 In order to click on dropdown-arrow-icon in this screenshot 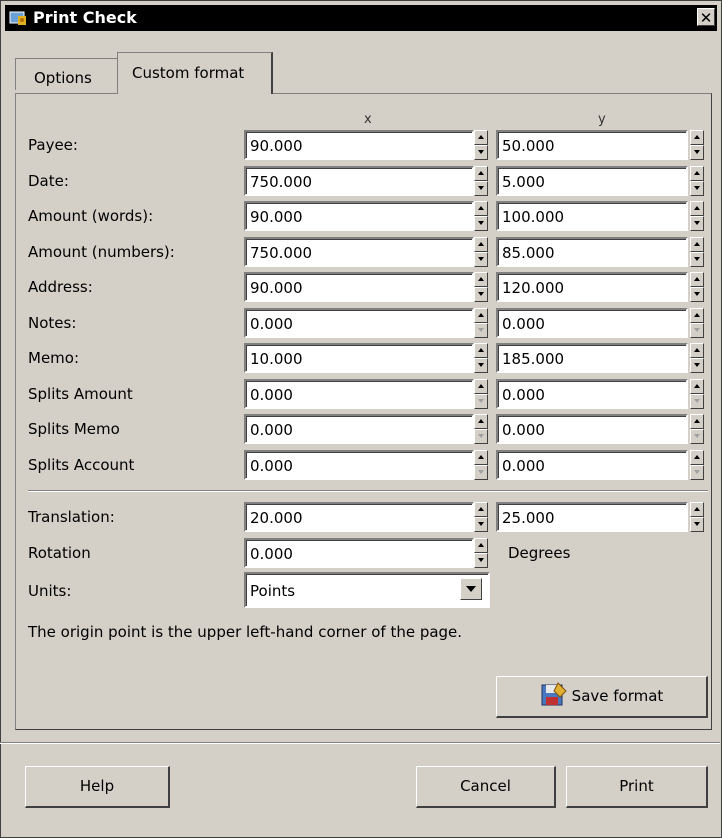, I will do `click(471, 589)`.